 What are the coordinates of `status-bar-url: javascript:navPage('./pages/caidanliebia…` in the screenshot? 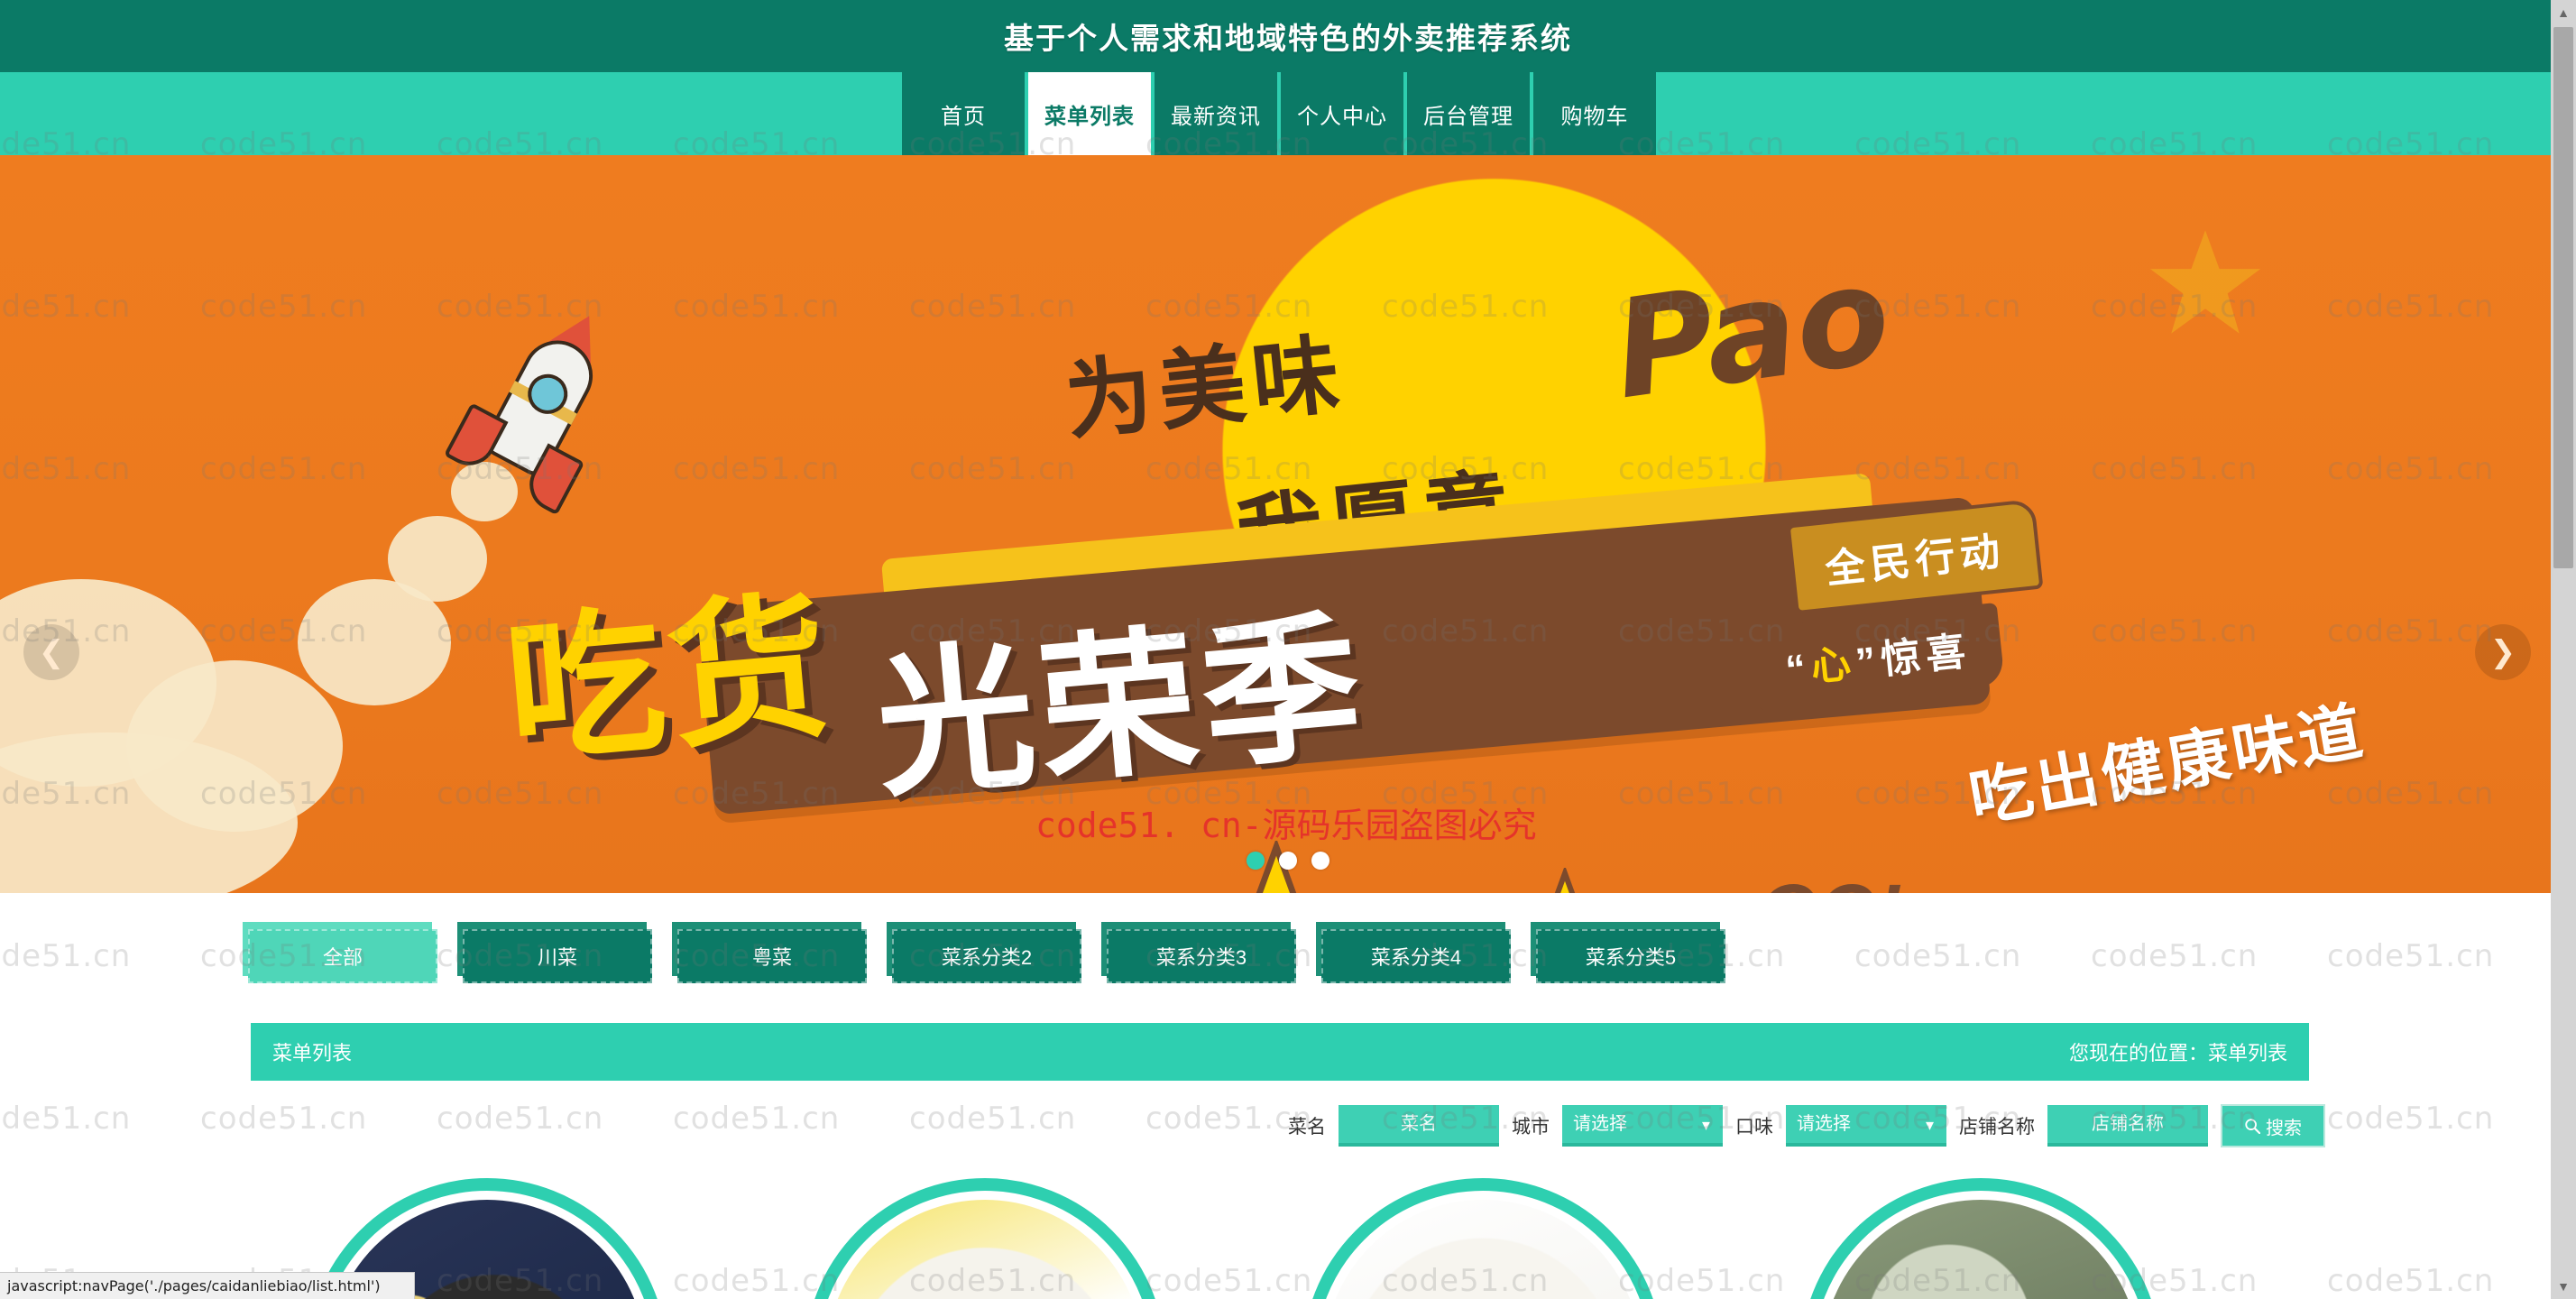 It's located at (194, 1285).